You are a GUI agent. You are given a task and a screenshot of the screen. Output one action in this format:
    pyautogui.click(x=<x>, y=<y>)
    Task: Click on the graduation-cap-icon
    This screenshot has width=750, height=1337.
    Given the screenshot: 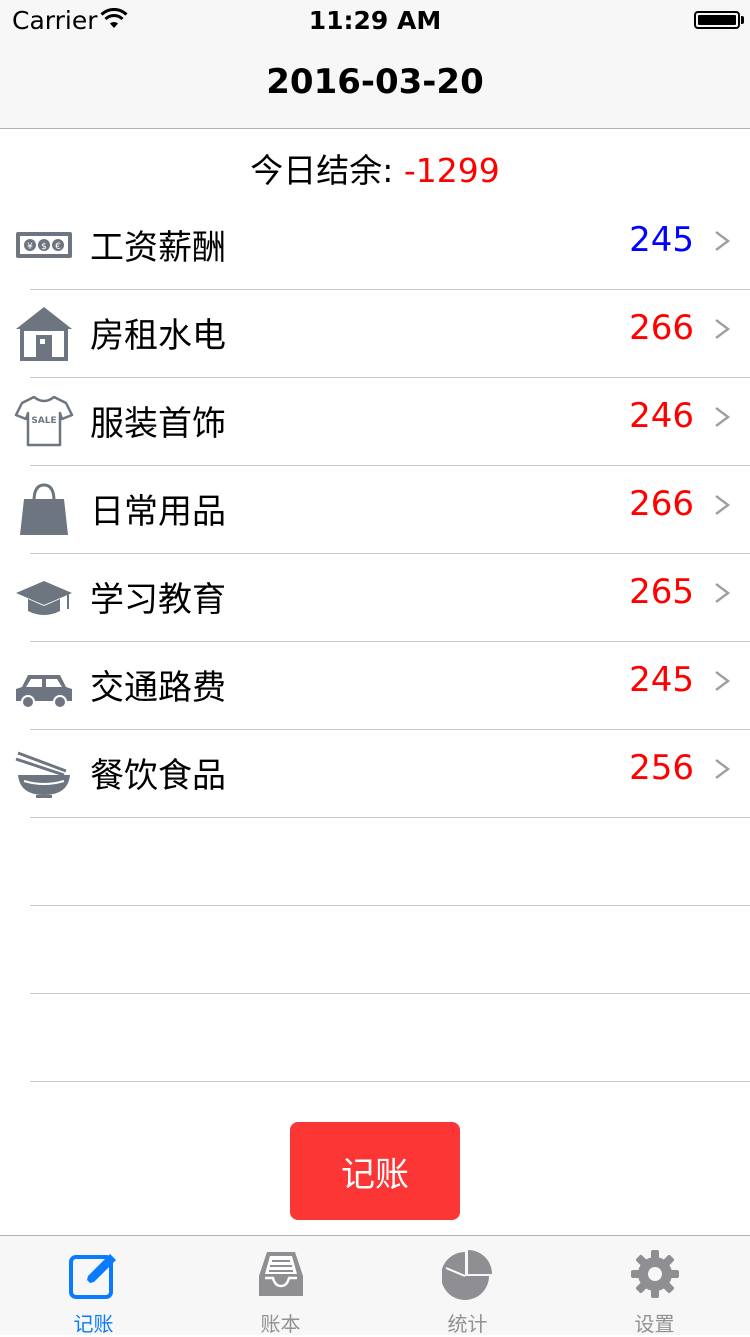 What is the action you would take?
    pyautogui.click(x=44, y=598)
    